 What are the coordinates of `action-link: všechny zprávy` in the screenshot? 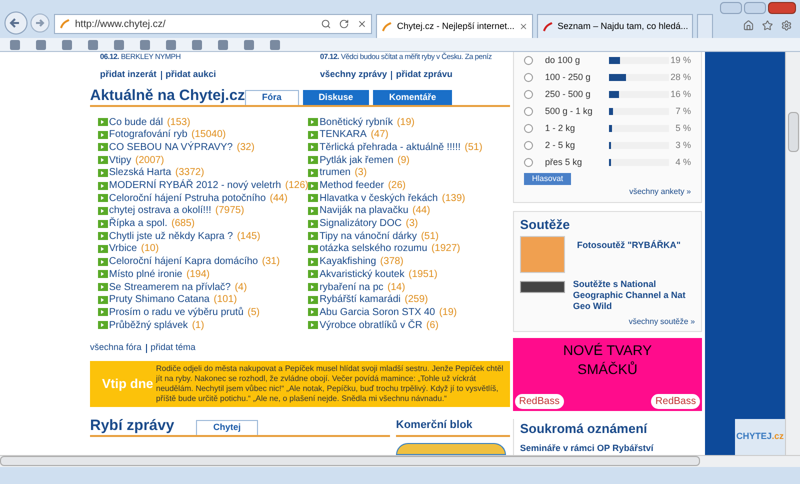 It's located at (354, 75).